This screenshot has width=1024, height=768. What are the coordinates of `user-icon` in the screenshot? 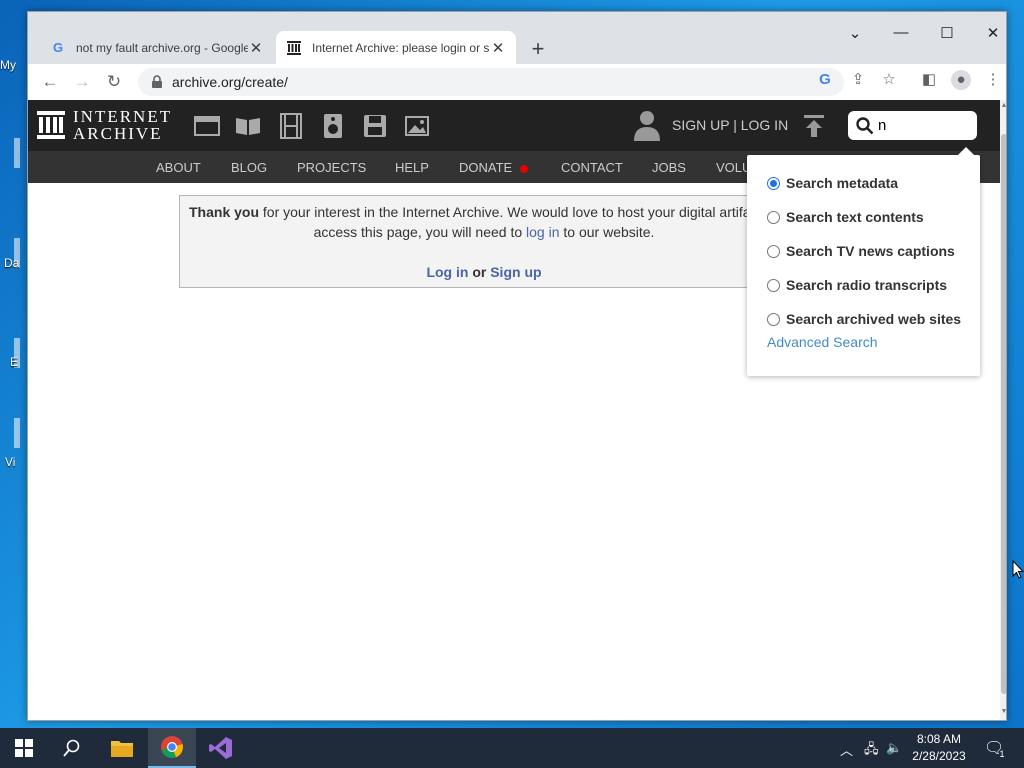 It's located at (647, 125).